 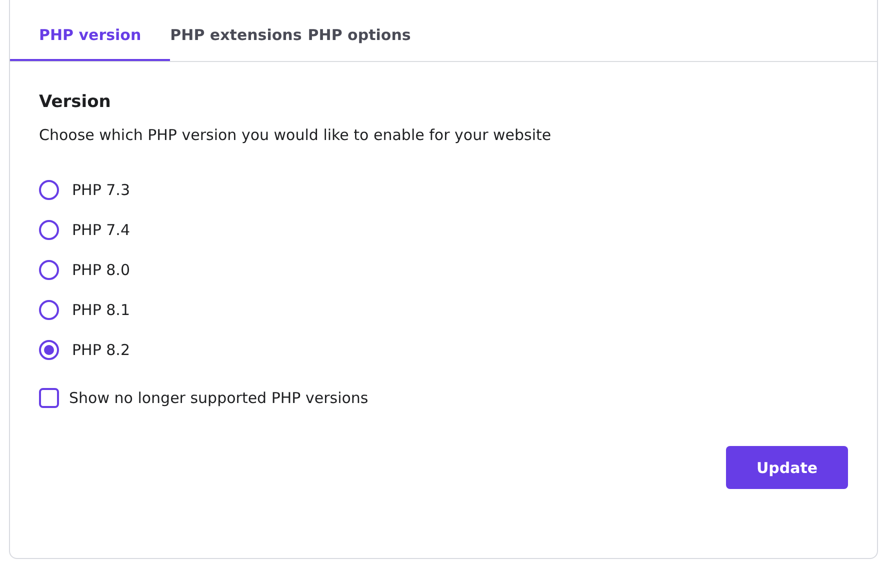 I want to click on radio-label: PHP 7.3, so click(x=101, y=190).